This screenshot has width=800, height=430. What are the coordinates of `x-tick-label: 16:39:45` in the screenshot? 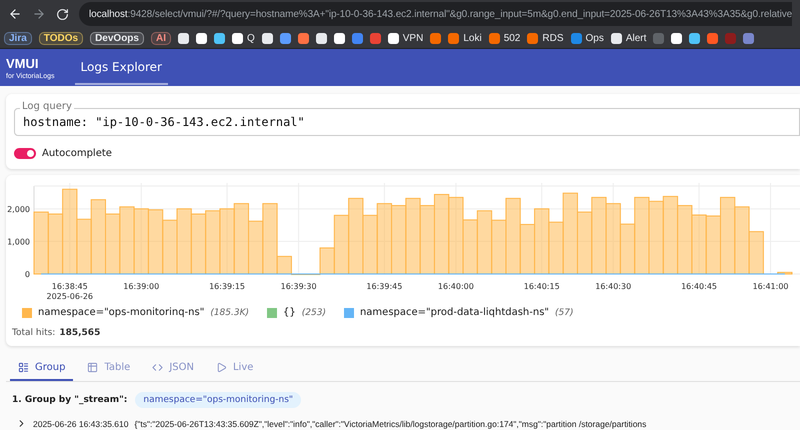 It's located at (384, 286).